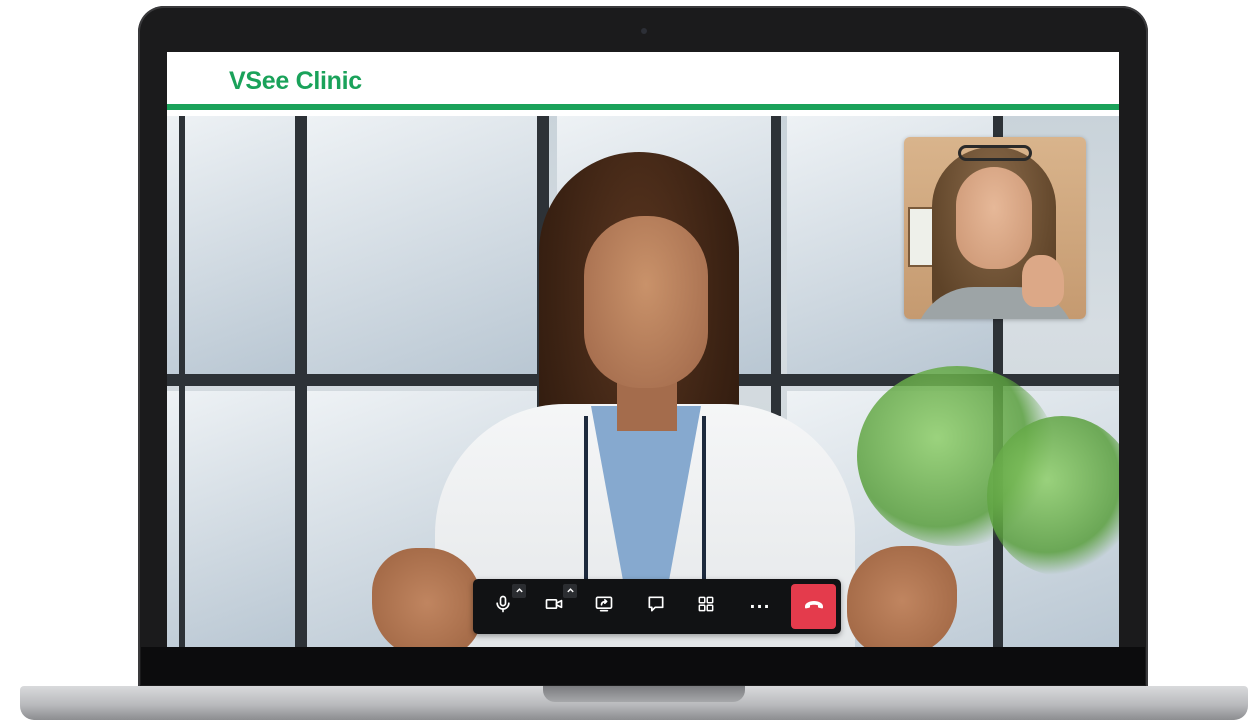 The height and width of the screenshot is (723, 1248). I want to click on call-controls-bar: ···, so click(657, 606).